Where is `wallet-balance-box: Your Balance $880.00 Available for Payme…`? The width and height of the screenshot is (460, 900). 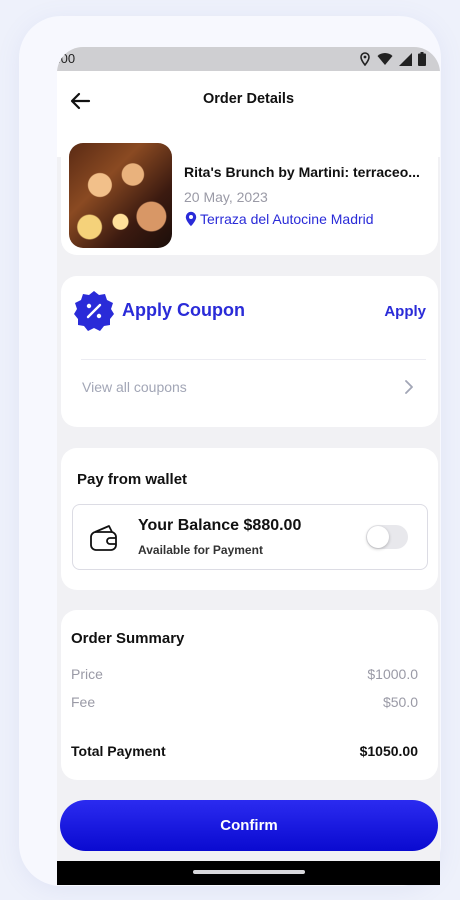
wallet-balance-box: Your Balance $880.00 Available for Payme… is located at coordinates (250, 537).